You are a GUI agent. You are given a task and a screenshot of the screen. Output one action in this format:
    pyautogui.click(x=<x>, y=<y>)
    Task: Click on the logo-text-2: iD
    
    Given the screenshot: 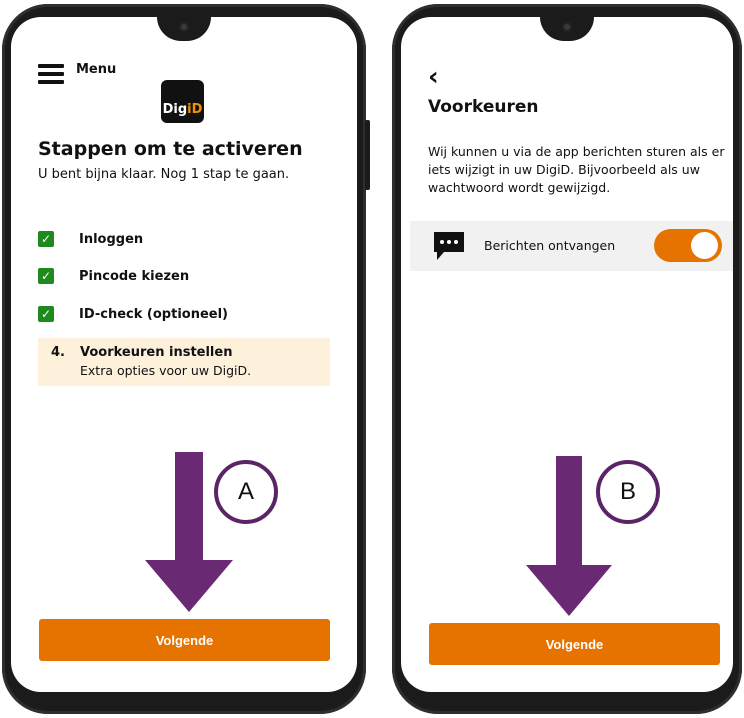 What is the action you would take?
    pyautogui.click(x=195, y=109)
    